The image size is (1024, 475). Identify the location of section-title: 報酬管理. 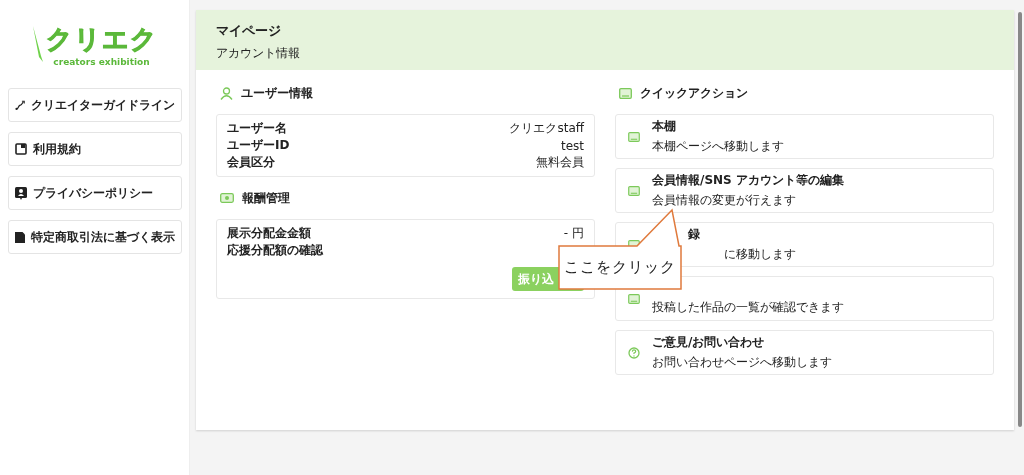
(266, 198).